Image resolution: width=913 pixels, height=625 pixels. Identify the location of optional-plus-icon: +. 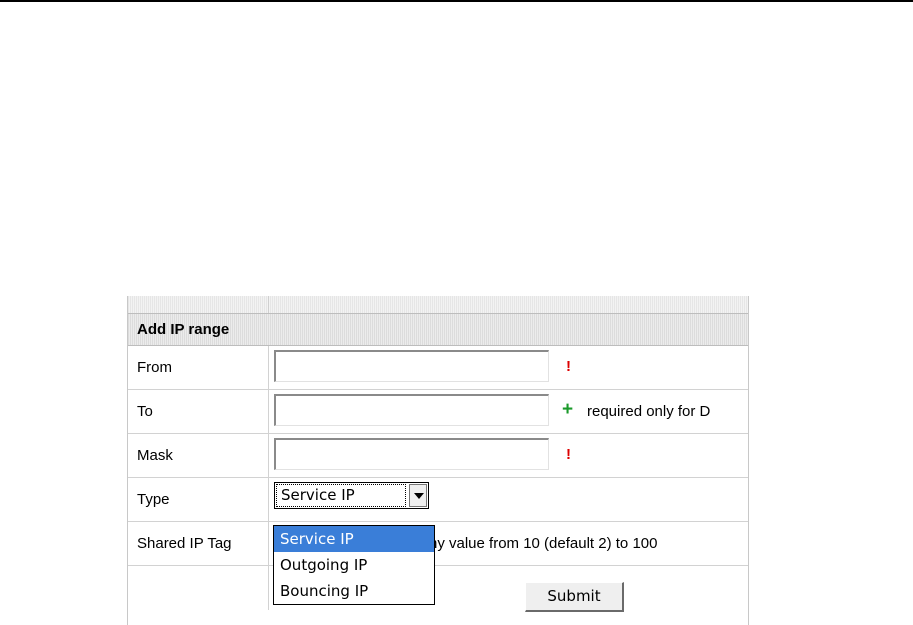
(568, 409).